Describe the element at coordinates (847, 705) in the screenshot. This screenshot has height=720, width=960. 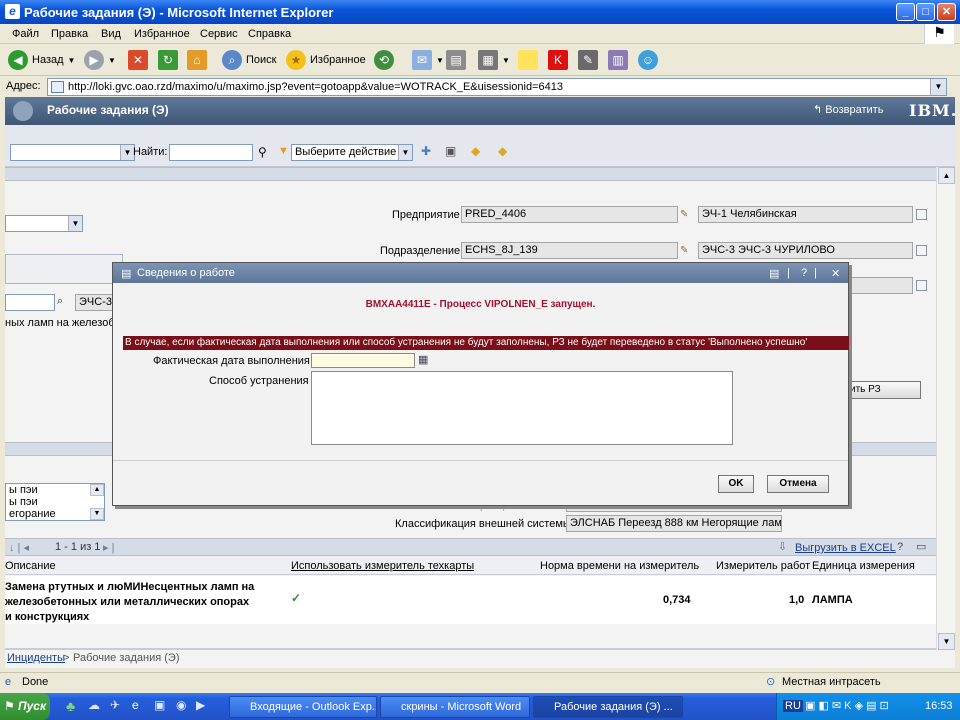
I see `tray-icons: ▣ ◧ ✉ K ◈ ▤ ⊡` at that location.